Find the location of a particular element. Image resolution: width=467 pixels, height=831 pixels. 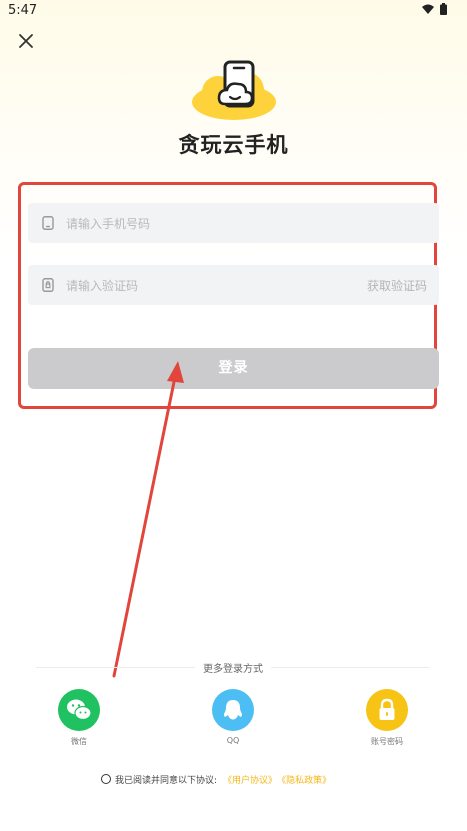

user-agreement-link: 《用户协议》 is located at coordinates (250, 779).